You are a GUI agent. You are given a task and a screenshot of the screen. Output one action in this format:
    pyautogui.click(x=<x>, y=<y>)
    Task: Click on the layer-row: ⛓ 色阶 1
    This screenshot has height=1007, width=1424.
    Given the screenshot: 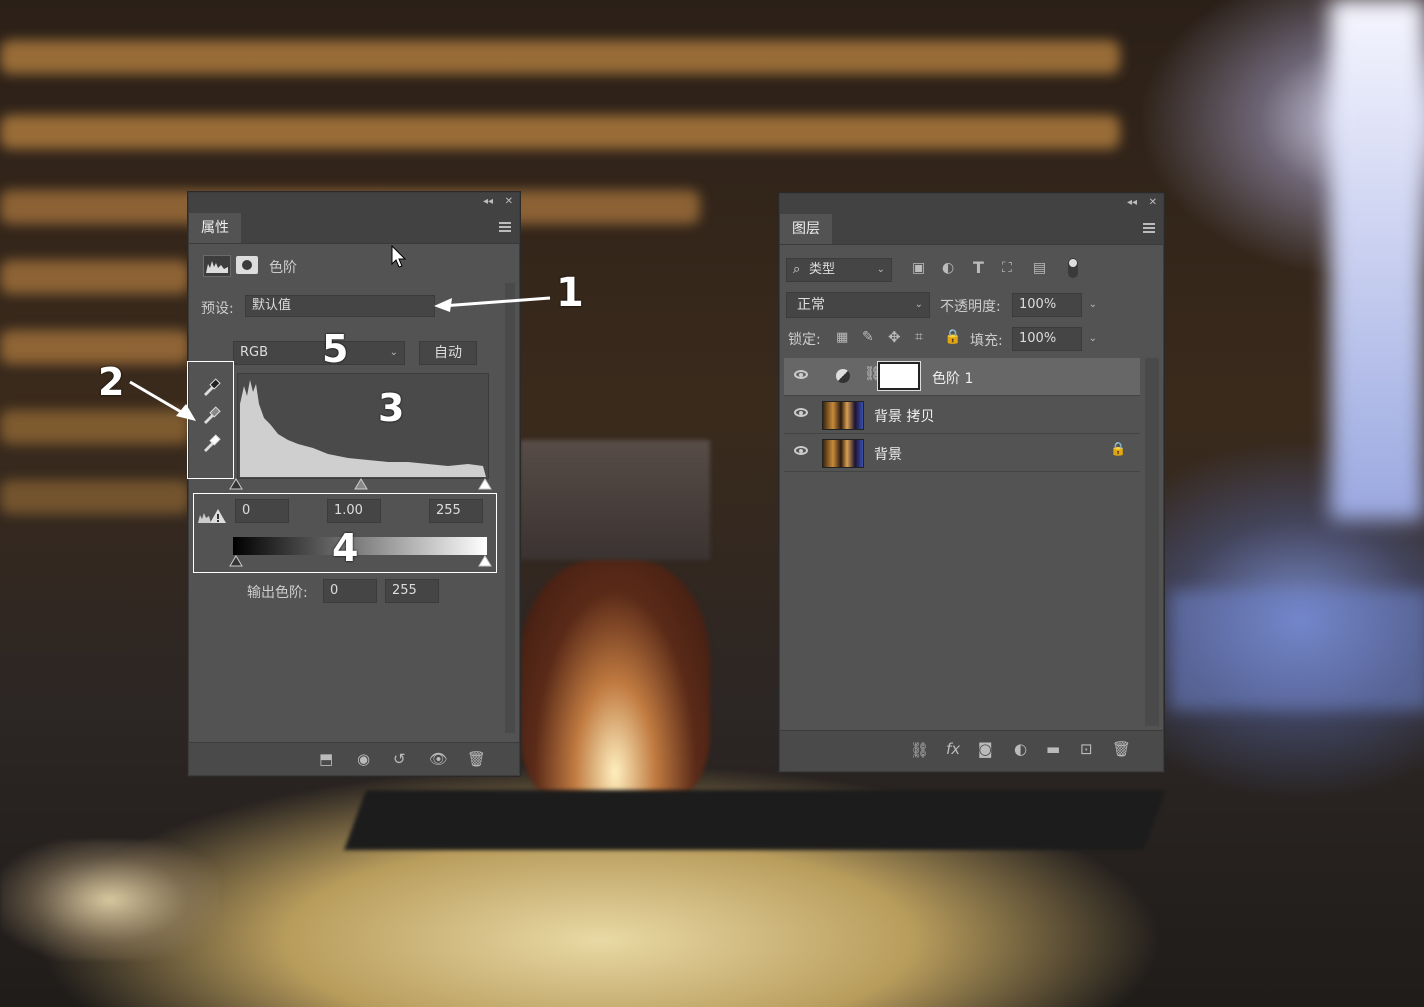 What is the action you would take?
    pyautogui.click(x=962, y=377)
    